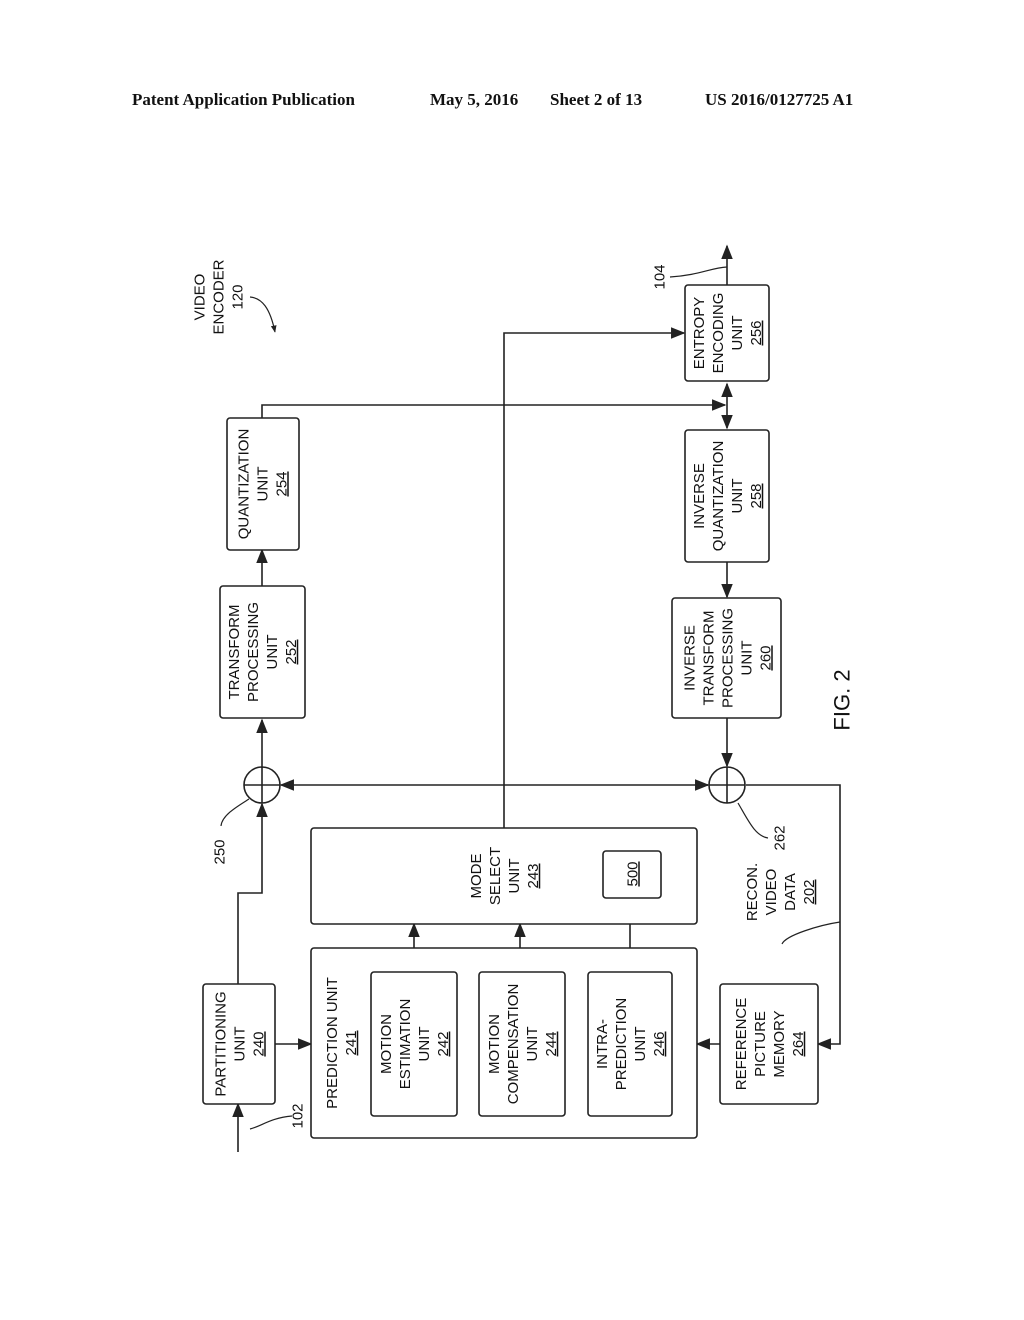 The width and height of the screenshot is (1024, 1320). What do you see at coordinates (659, 276) in the screenshot?
I see `ref-104-label: 104` at bounding box center [659, 276].